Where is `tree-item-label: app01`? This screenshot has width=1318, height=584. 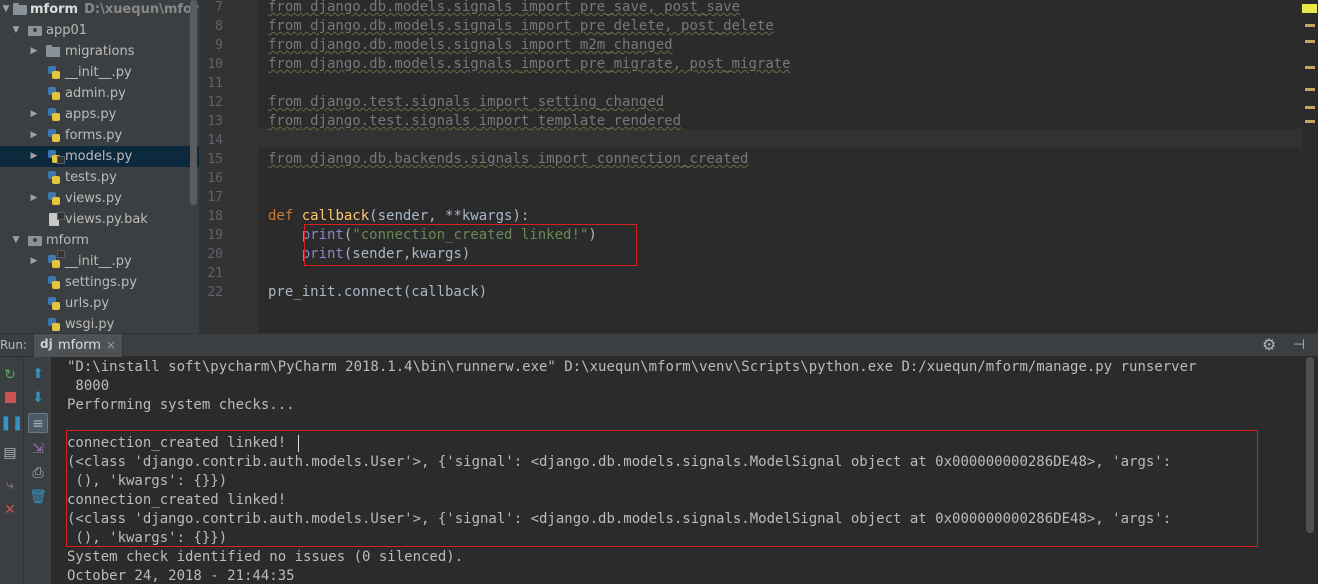 tree-item-label: app01 is located at coordinates (67, 30).